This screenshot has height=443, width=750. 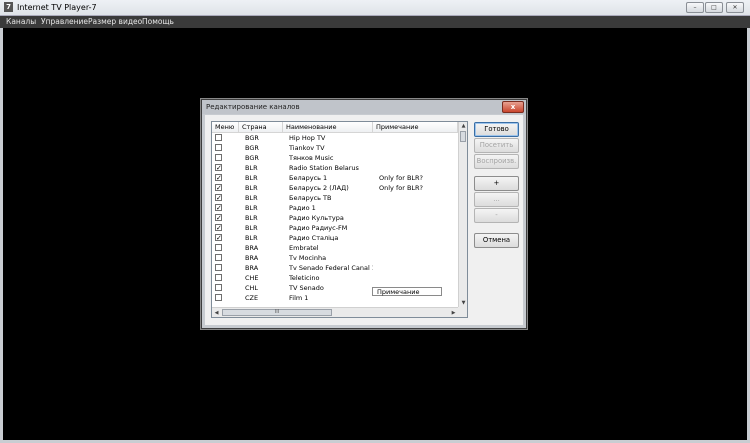 What do you see at coordinates (252, 278) in the screenshot?
I see `country-cell: CHE` at bounding box center [252, 278].